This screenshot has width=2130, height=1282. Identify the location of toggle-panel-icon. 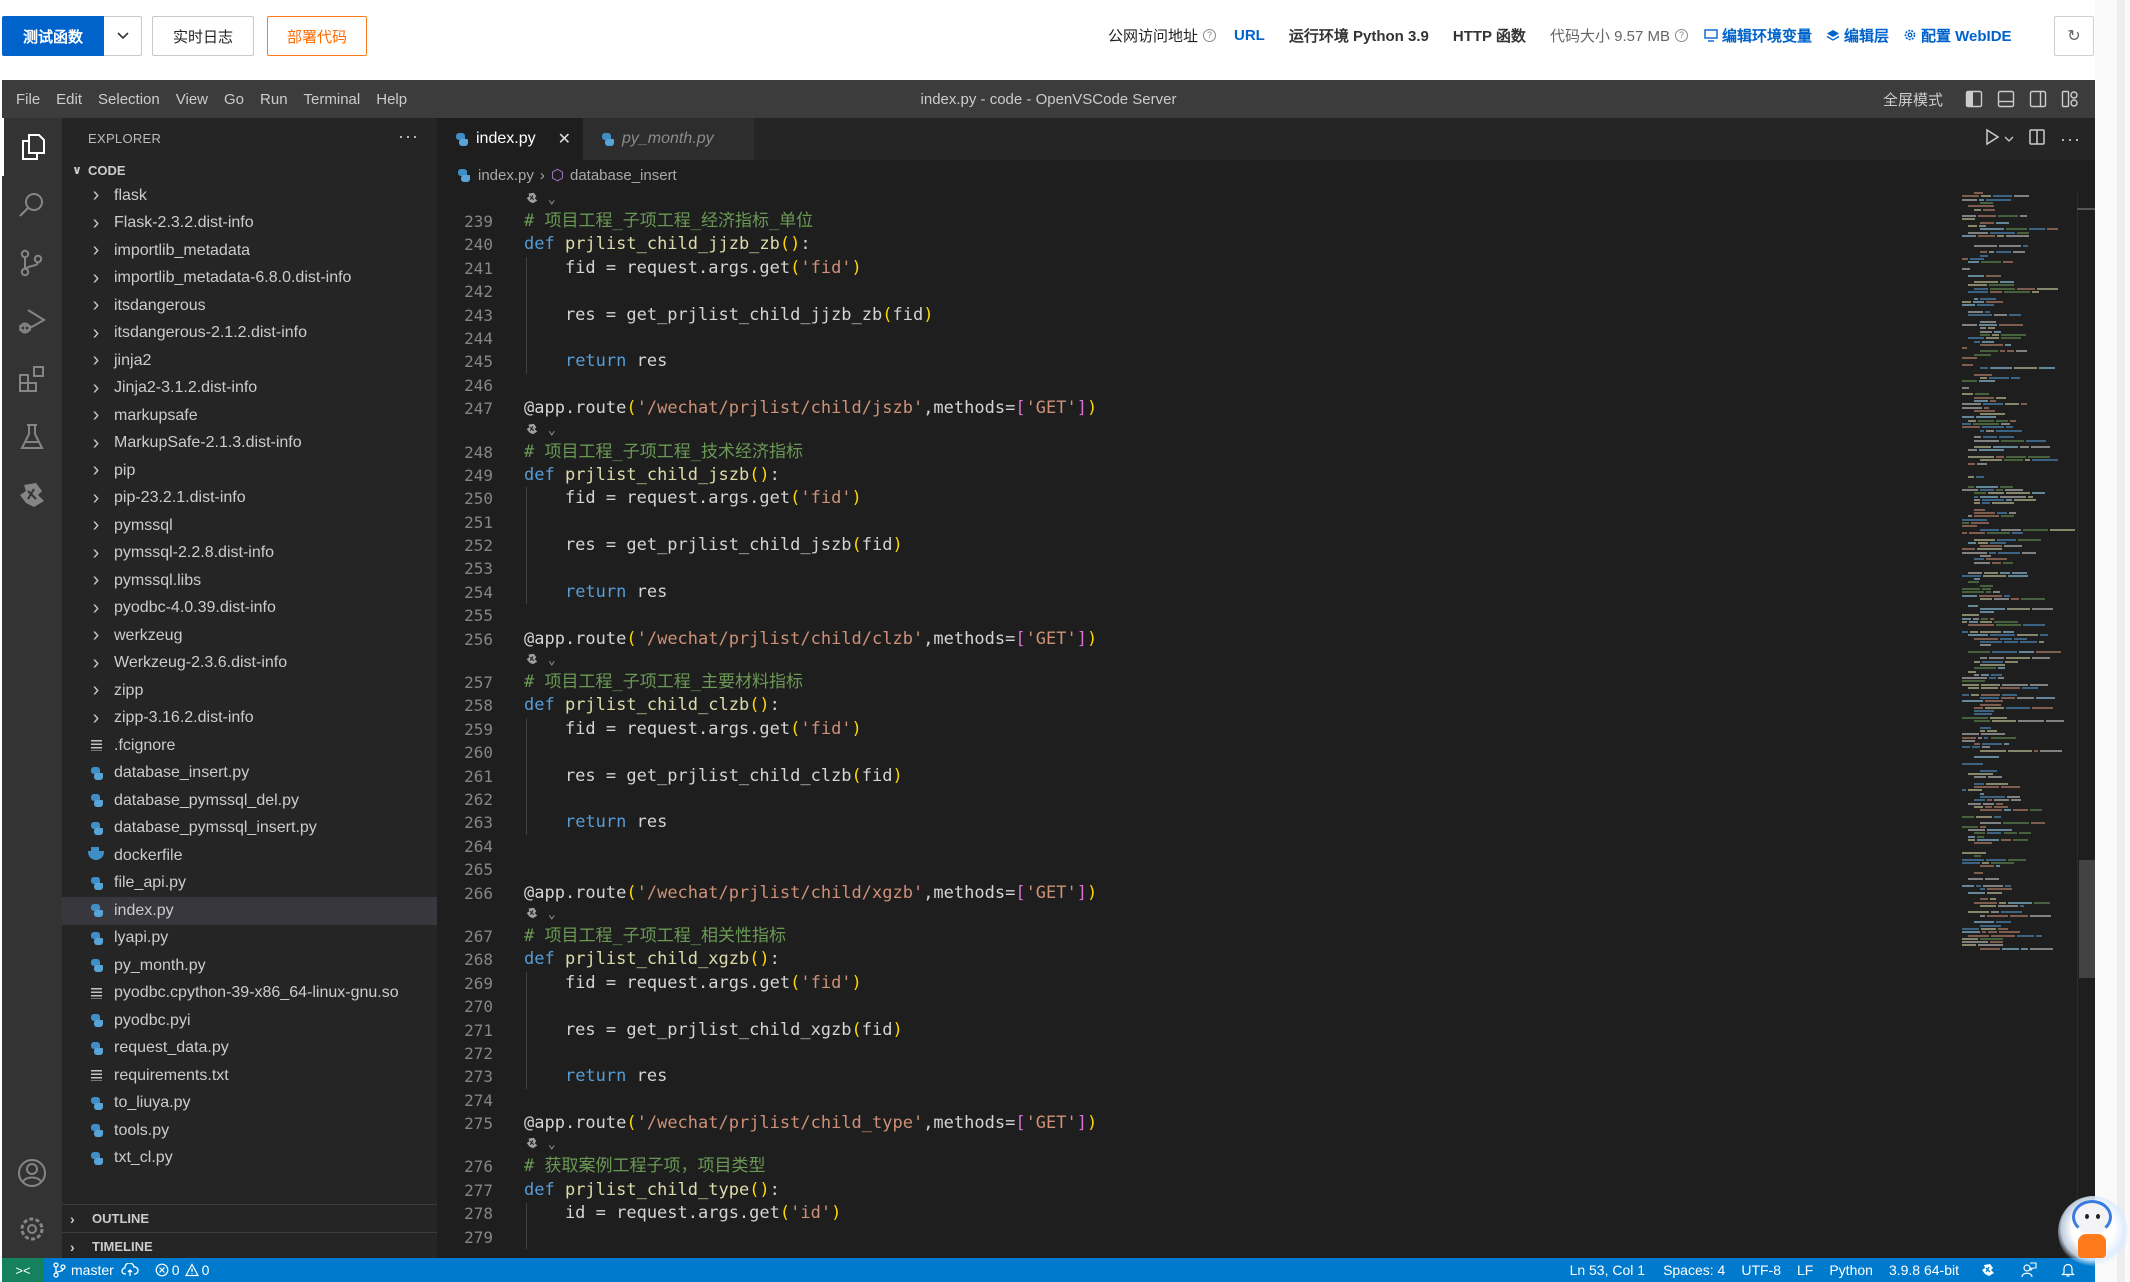
(2006, 99).